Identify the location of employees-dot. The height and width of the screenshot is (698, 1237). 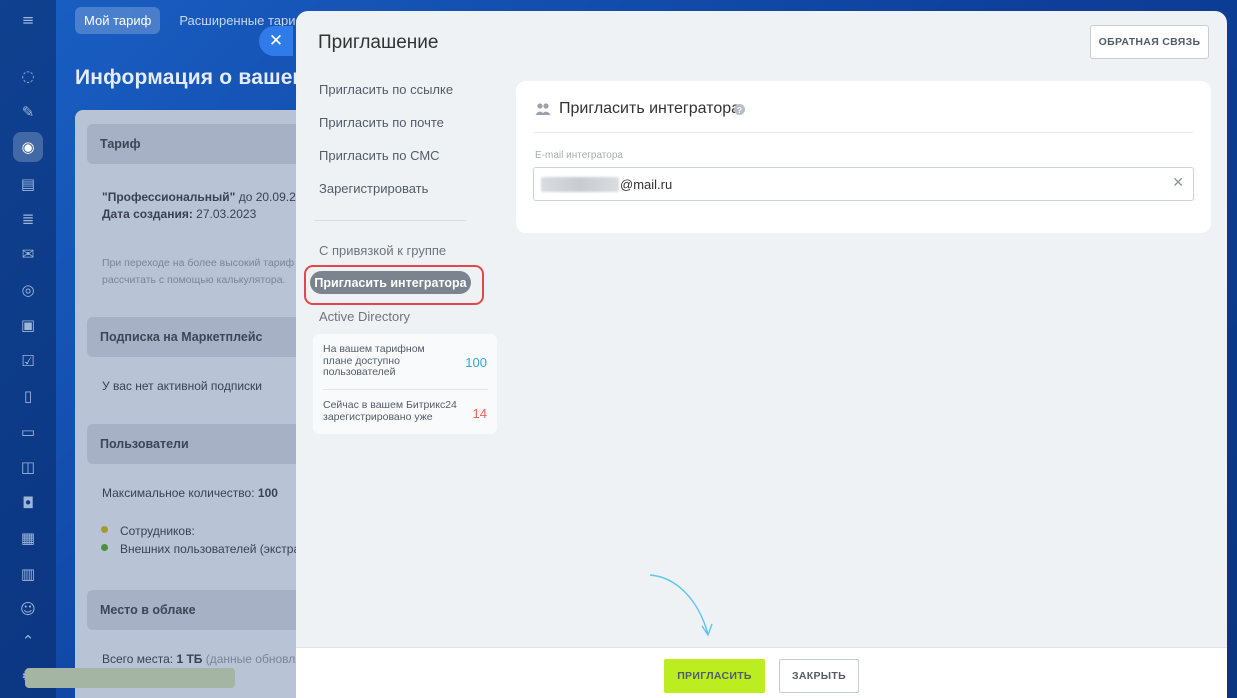
(104, 529).